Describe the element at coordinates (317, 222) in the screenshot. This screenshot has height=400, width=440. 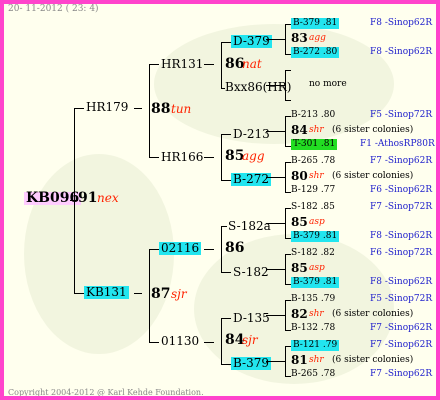
I see `gen4-4-code: asp` at that location.